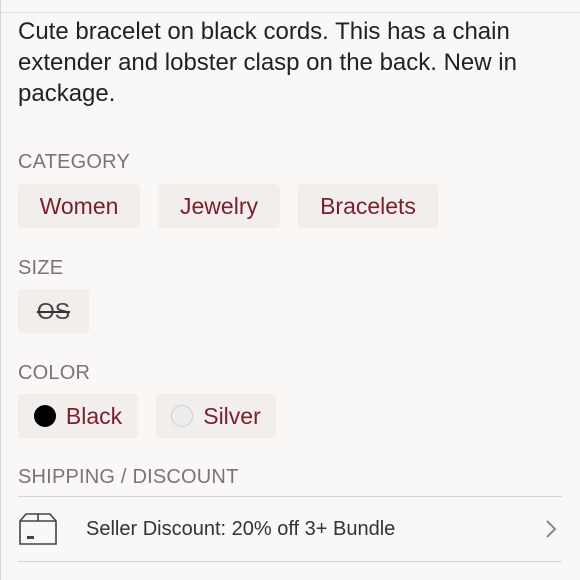  I want to click on category-chip-label: Women, so click(79, 205).